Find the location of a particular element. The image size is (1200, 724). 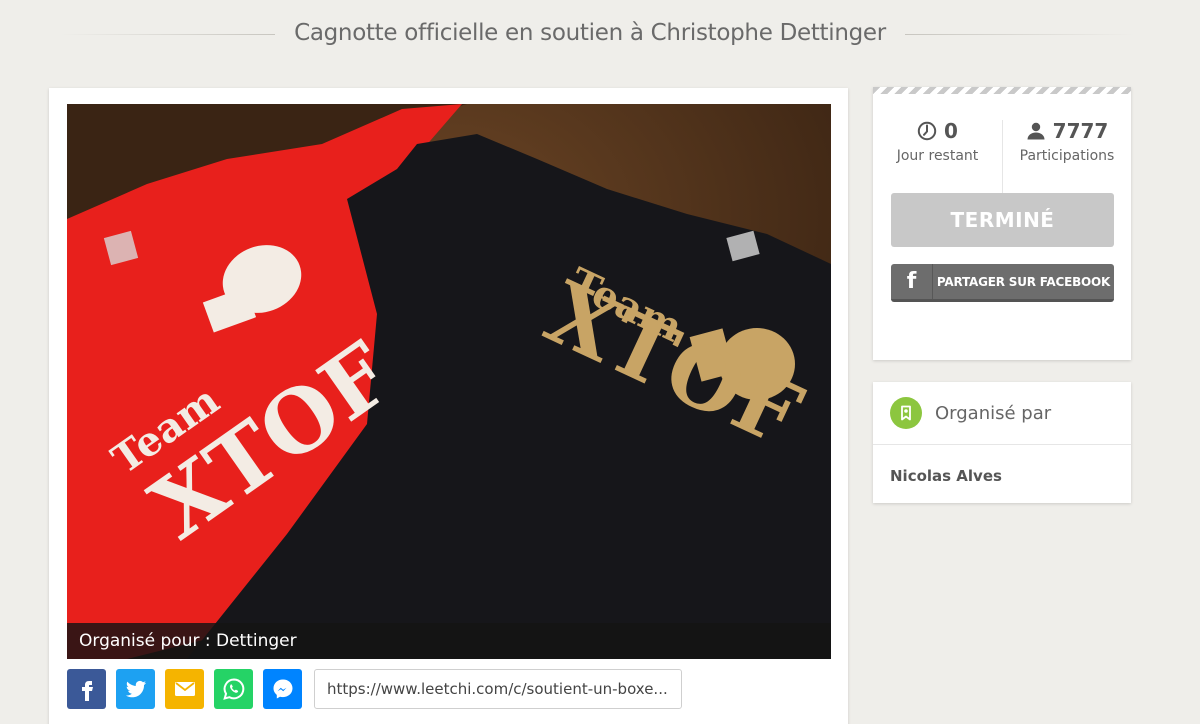

share-whatsapp-button is located at coordinates (233, 689).